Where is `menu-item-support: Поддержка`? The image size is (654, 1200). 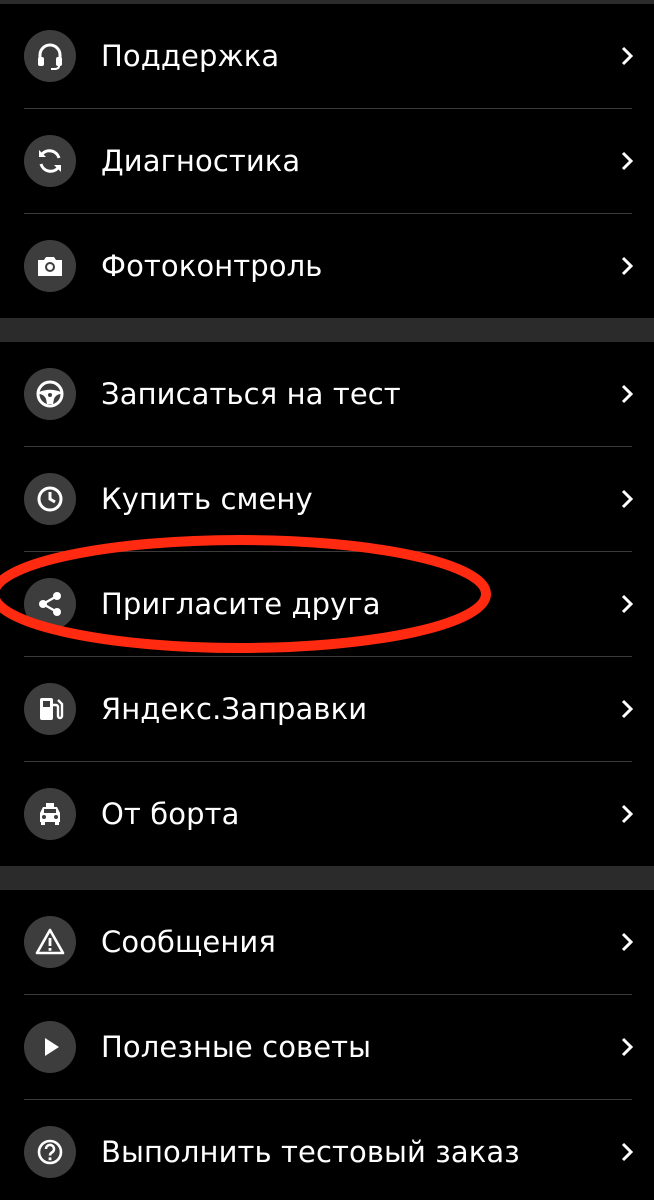 menu-item-support: Поддержка is located at coordinates (327, 56).